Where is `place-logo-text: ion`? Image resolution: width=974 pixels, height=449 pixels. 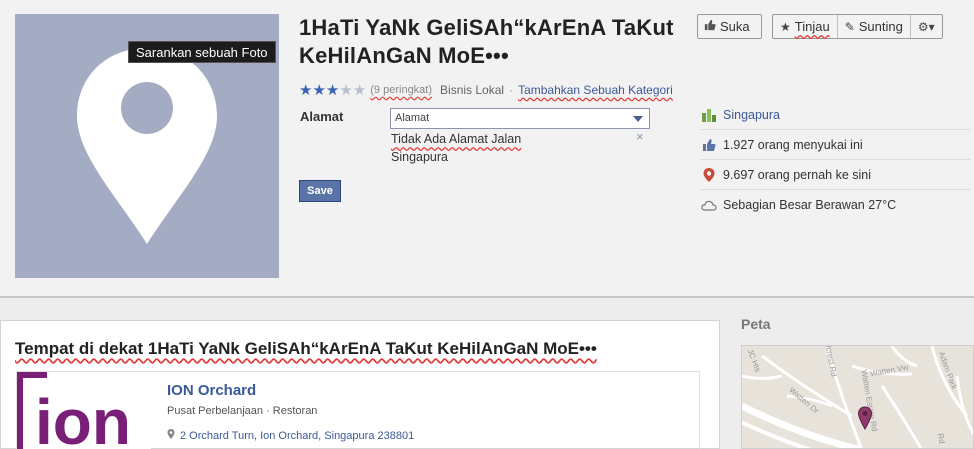
place-logo-text: ion is located at coordinates (83, 417).